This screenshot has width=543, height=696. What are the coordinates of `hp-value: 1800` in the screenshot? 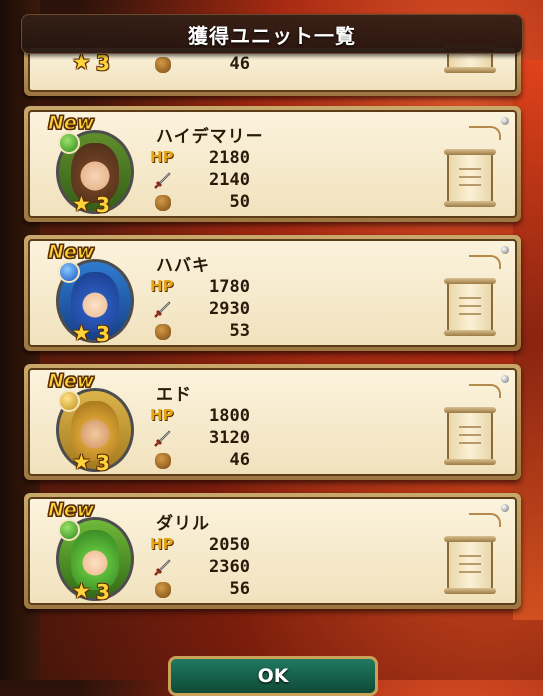 It's located at (229, 416).